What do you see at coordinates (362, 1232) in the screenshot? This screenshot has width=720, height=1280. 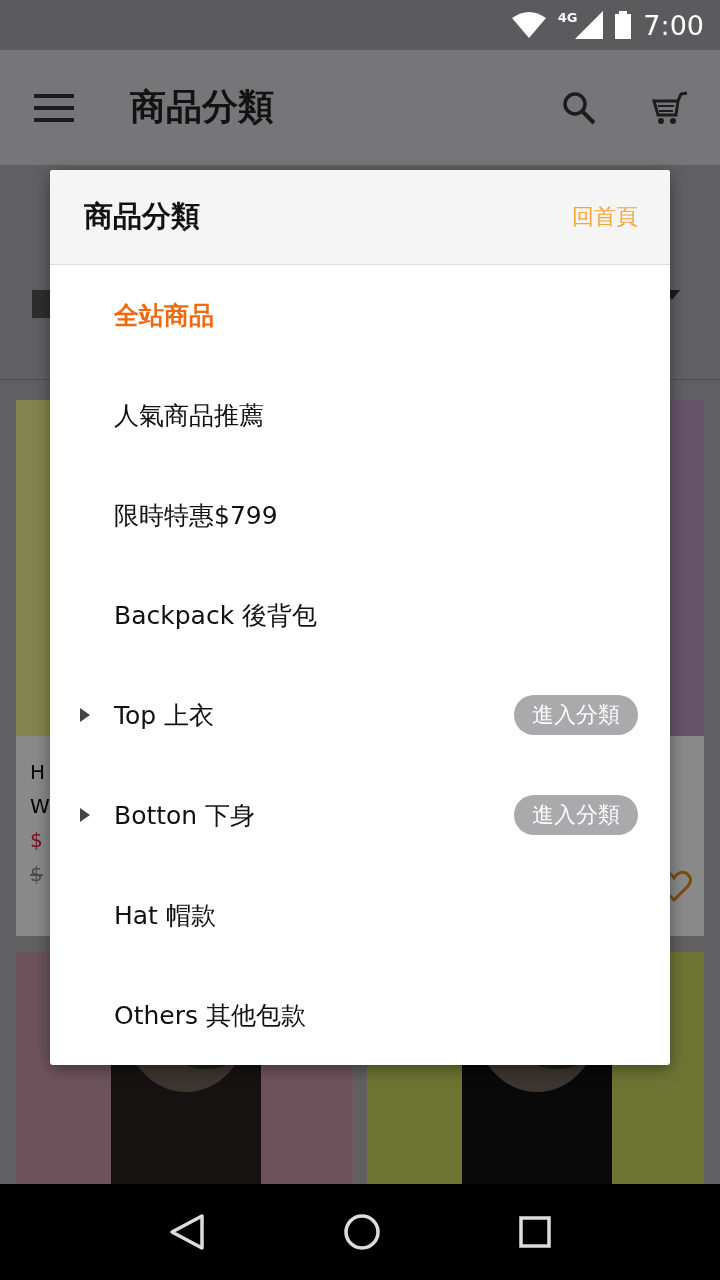 I see `home-icon` at bounding box center [362, 1232].